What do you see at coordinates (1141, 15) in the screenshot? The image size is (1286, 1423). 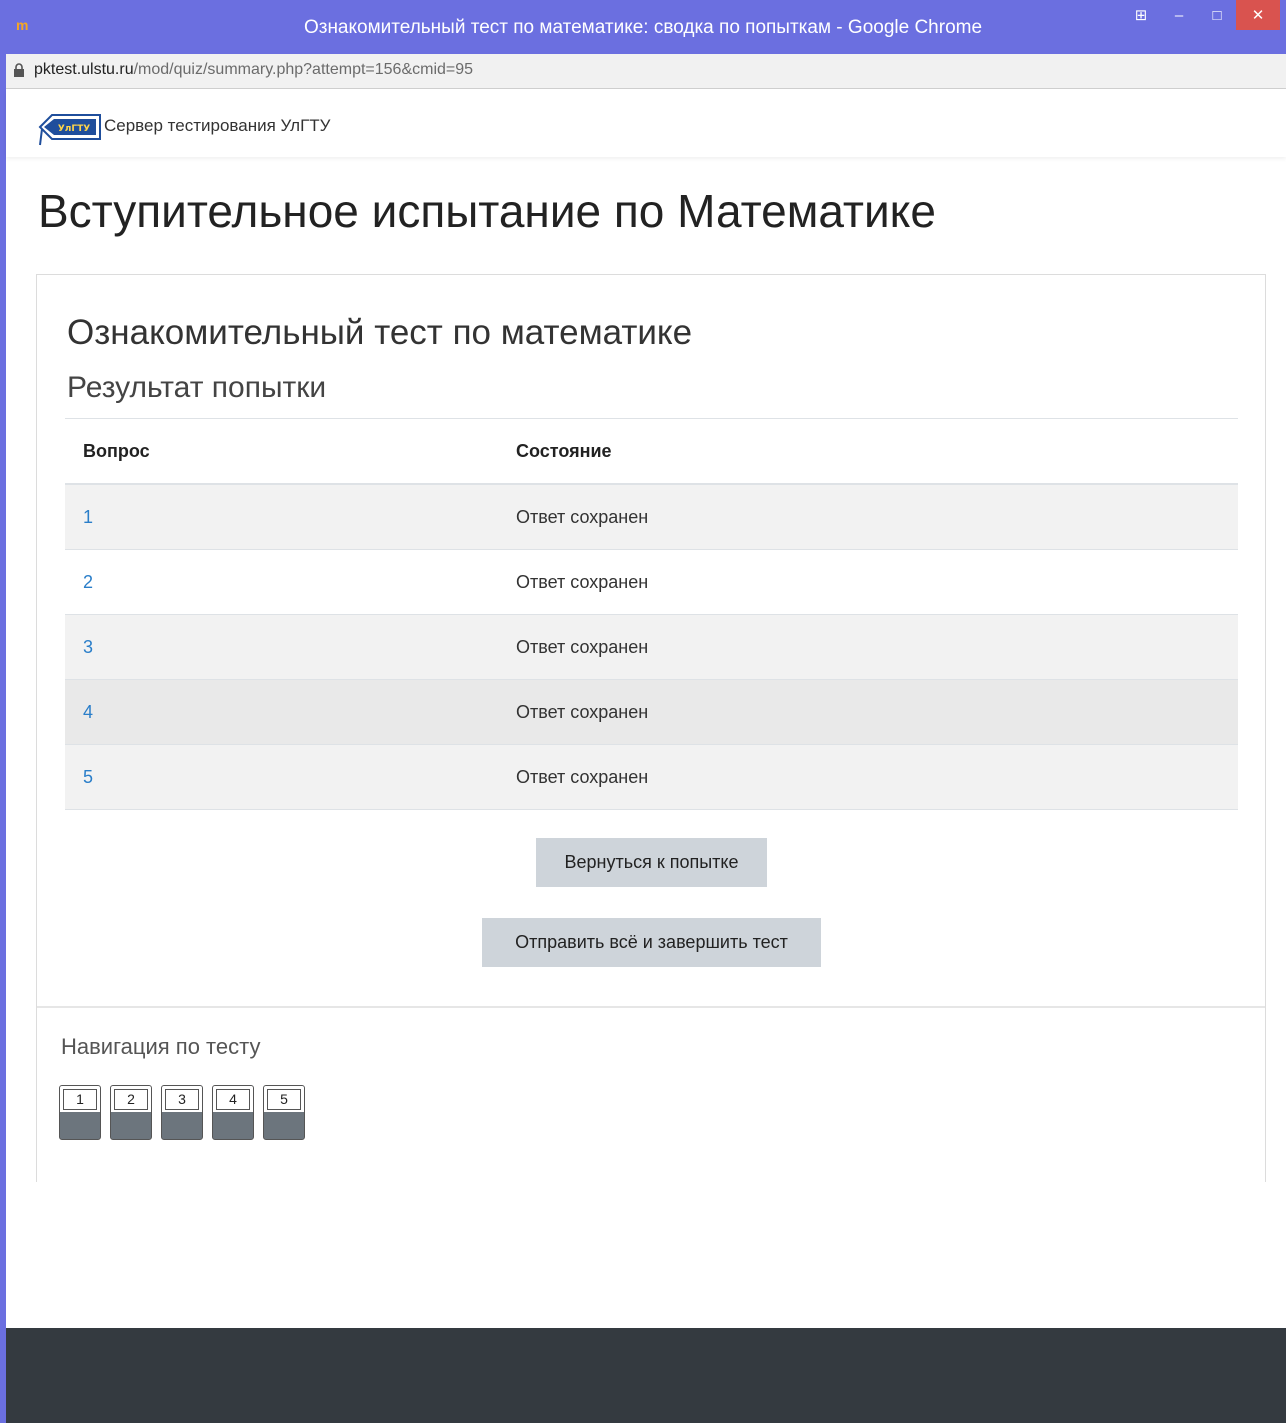 I see `snap-icon: ⊞` at bounding box center [1141, 15].